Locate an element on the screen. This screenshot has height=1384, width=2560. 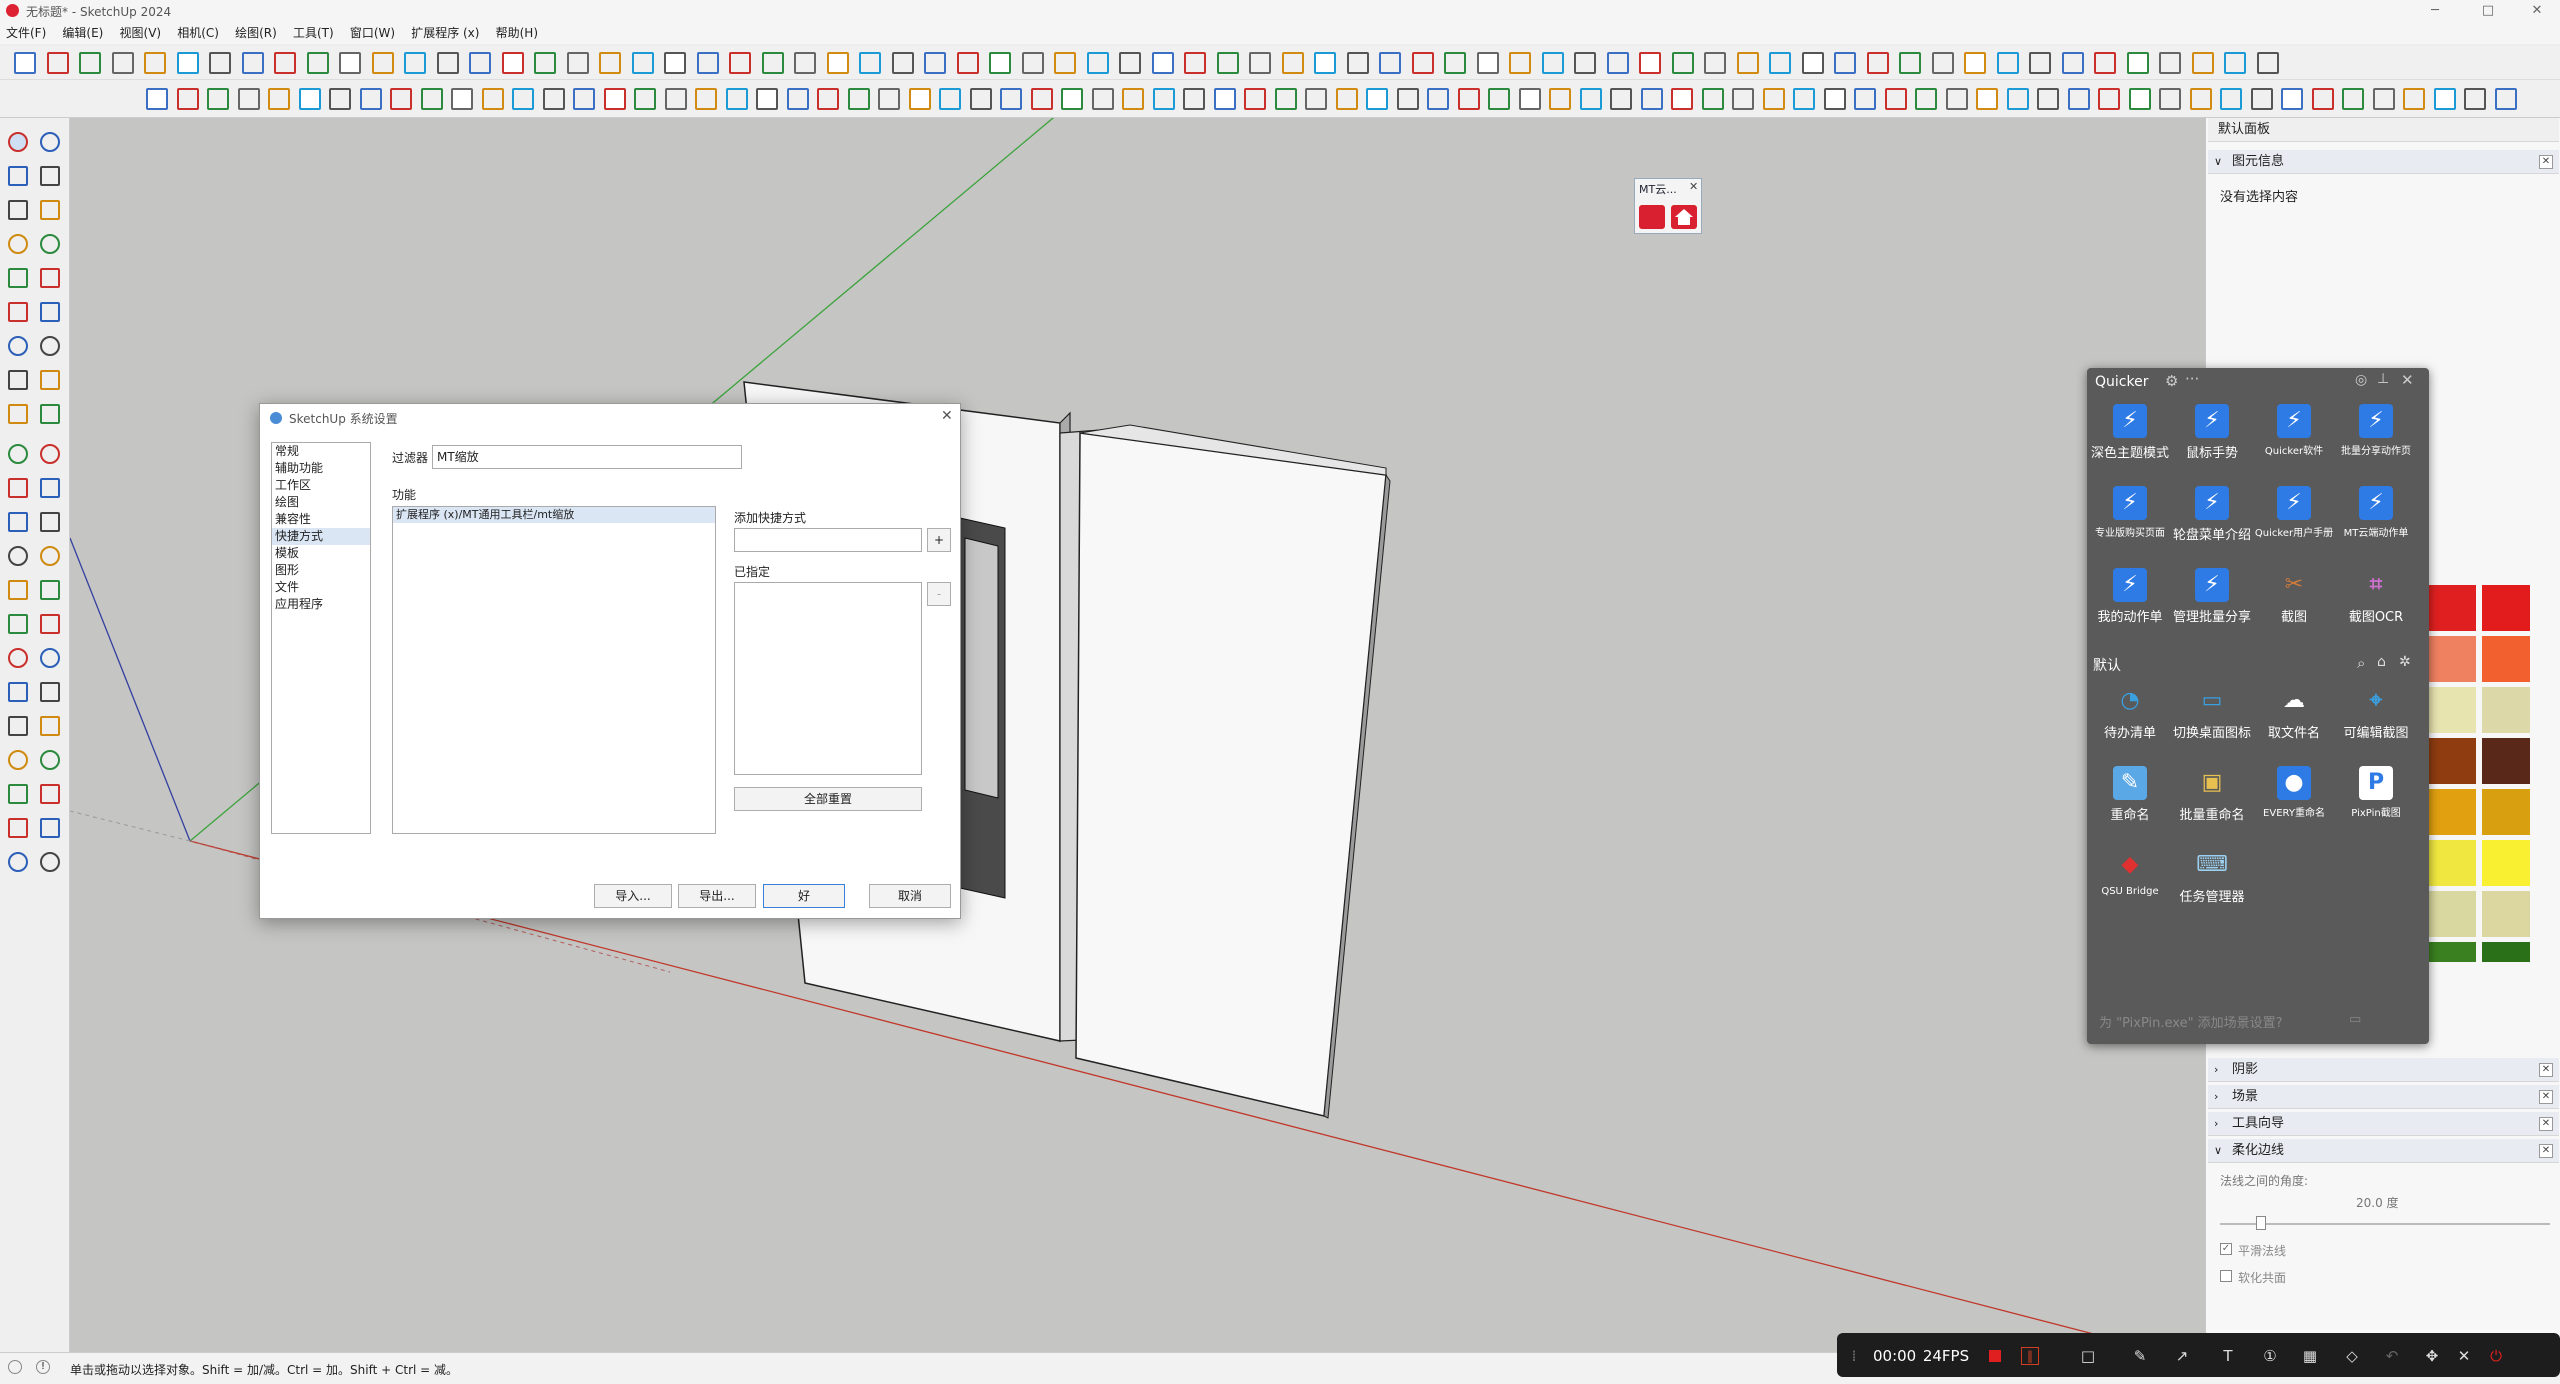
settings-icon: ✲ is located at coordinates (2405, 662).